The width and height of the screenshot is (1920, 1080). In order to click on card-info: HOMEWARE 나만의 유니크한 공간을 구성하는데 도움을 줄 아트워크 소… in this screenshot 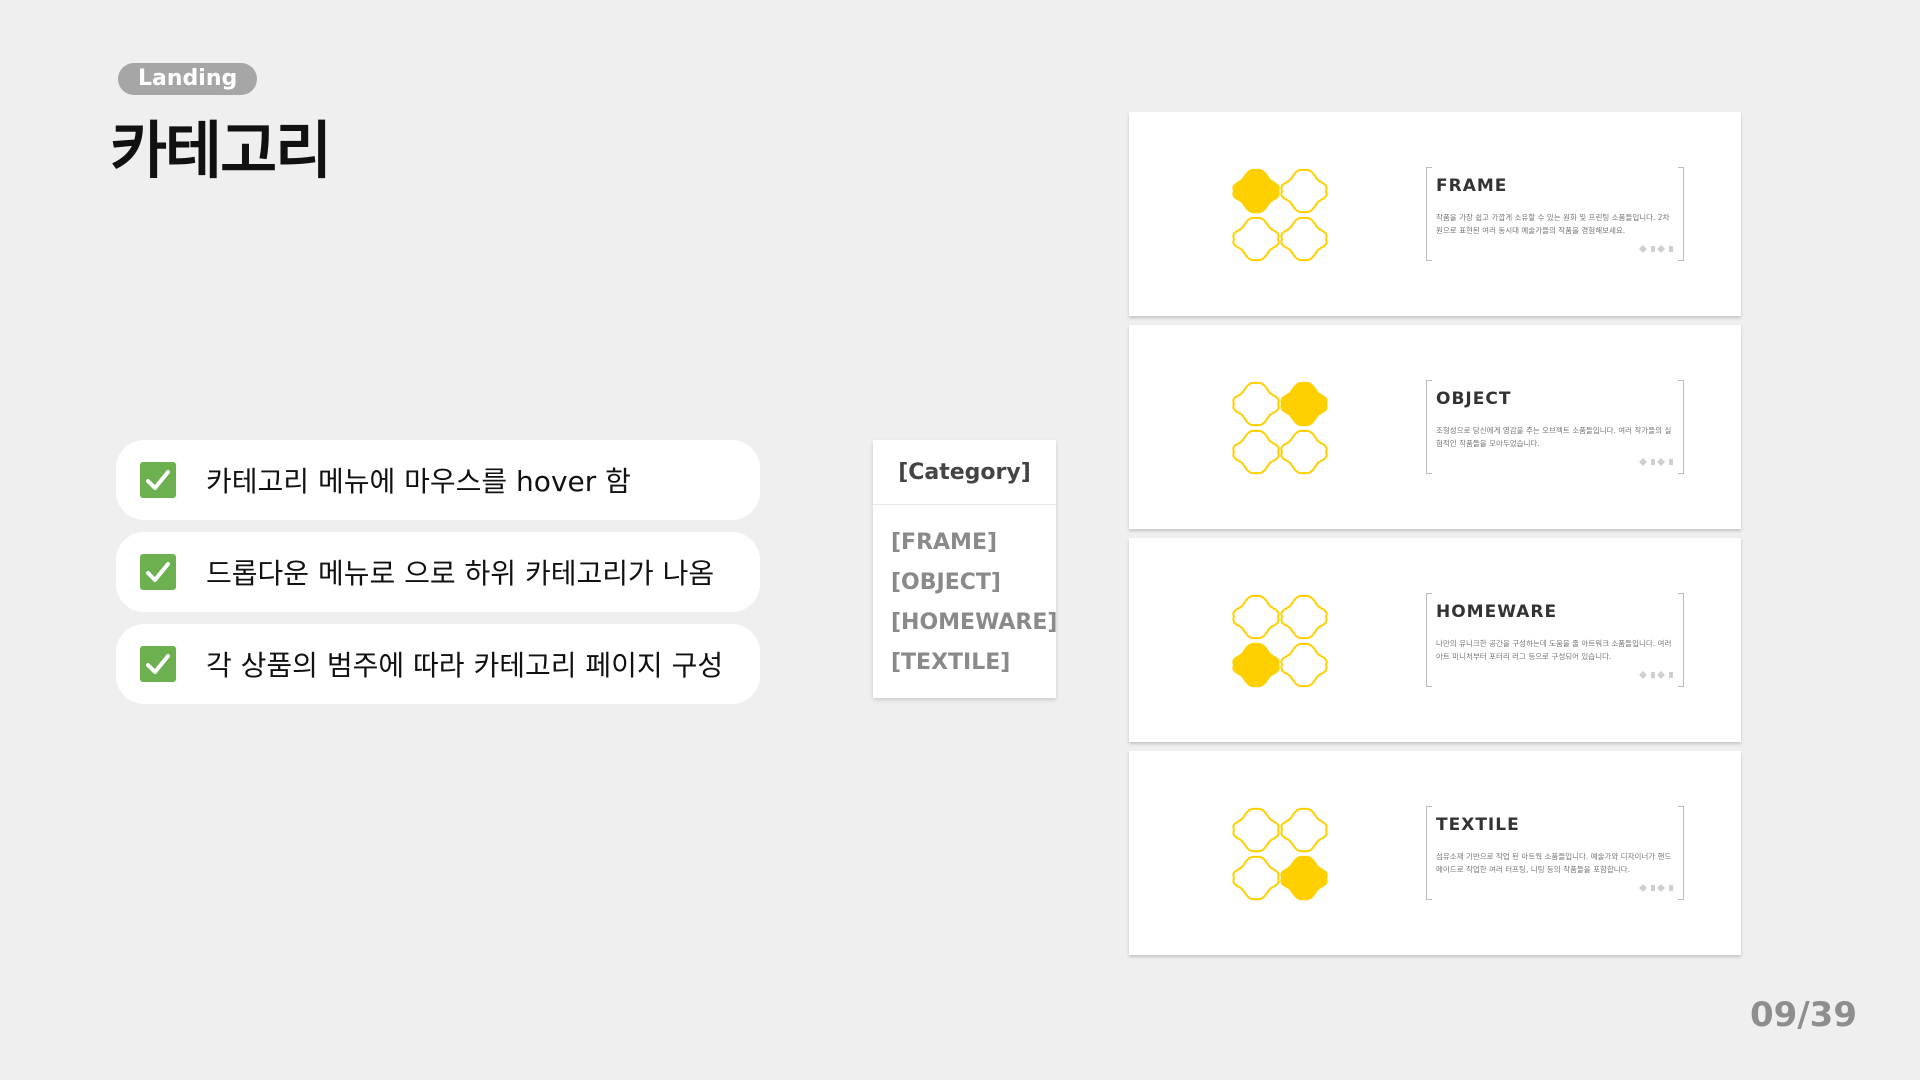, I will do `click(1555, 640)`.